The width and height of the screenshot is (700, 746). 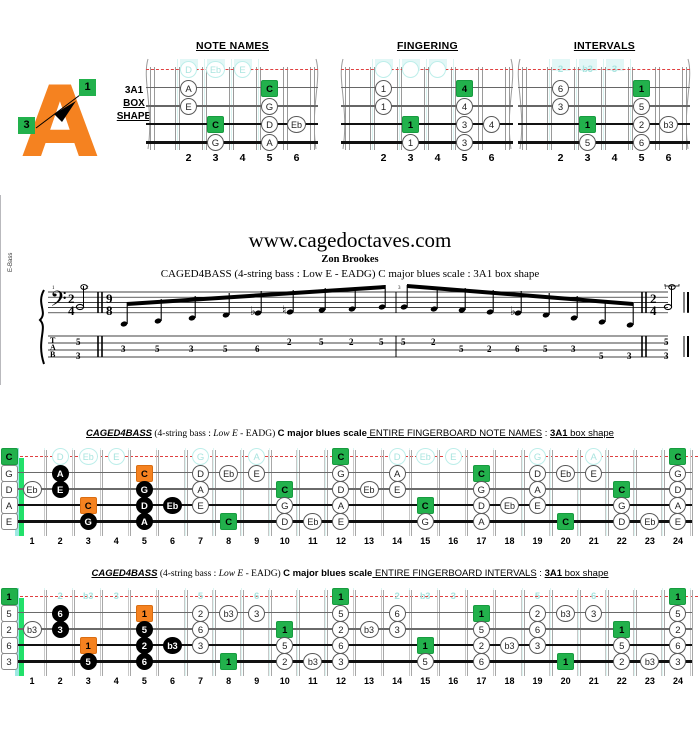 What do you see at coordinates (32, 681) in the screenshot?
I see `fret-number: 1` at bounding box center [32, 681].